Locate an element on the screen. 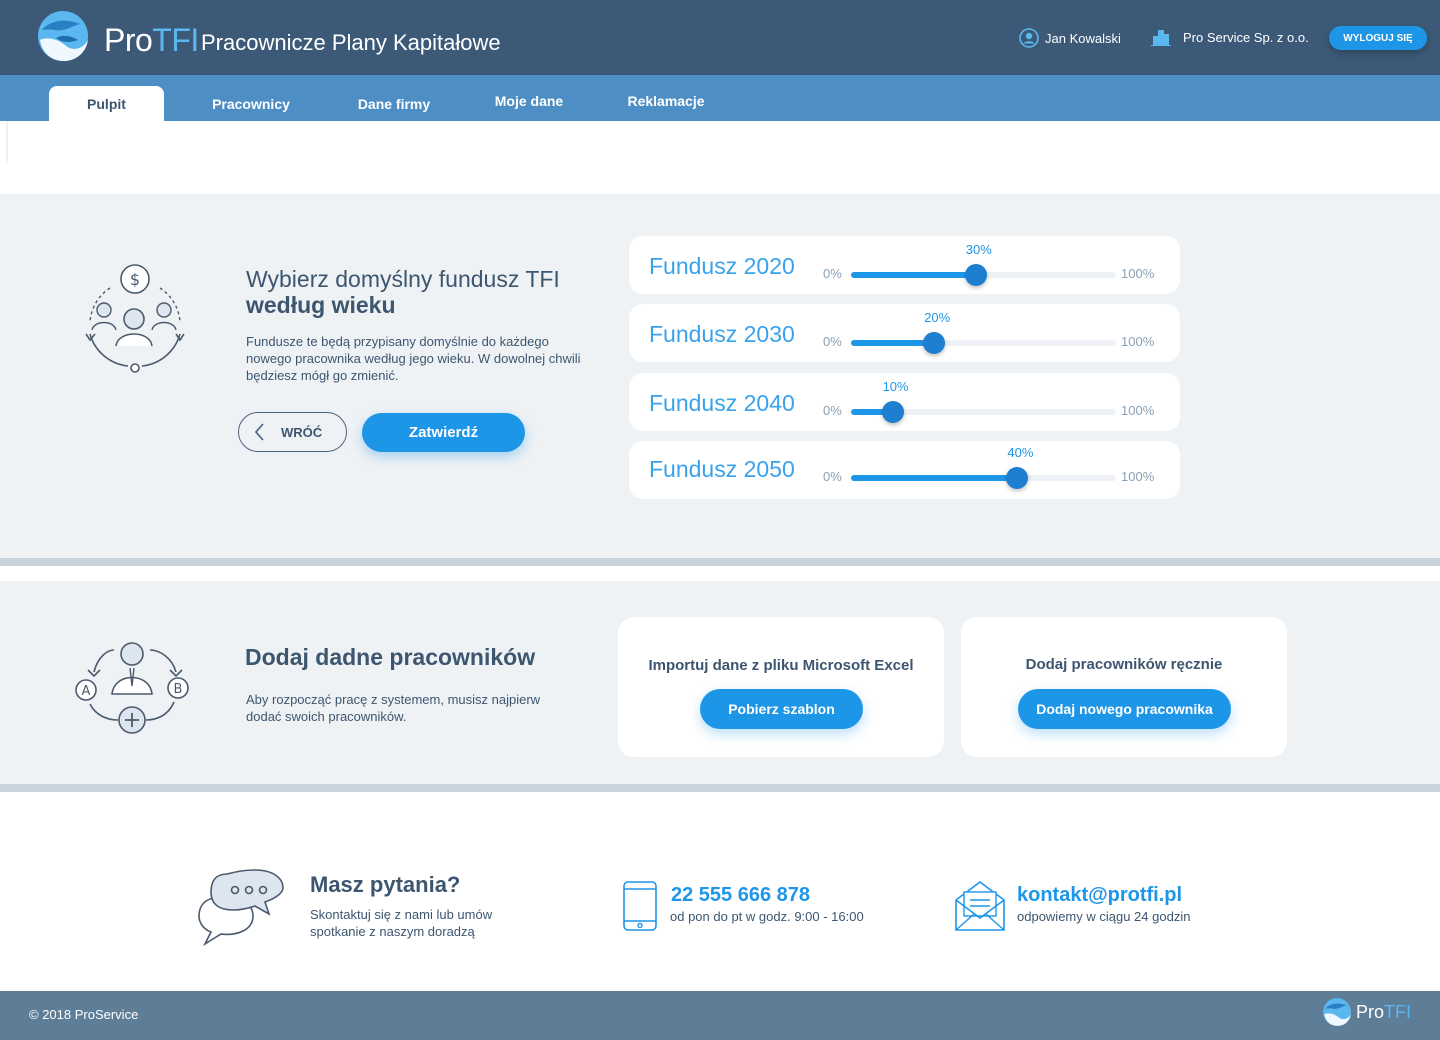  import-card-title: Importuj dane z pliku Microsoft Excel is located at coordinates (781, 665).